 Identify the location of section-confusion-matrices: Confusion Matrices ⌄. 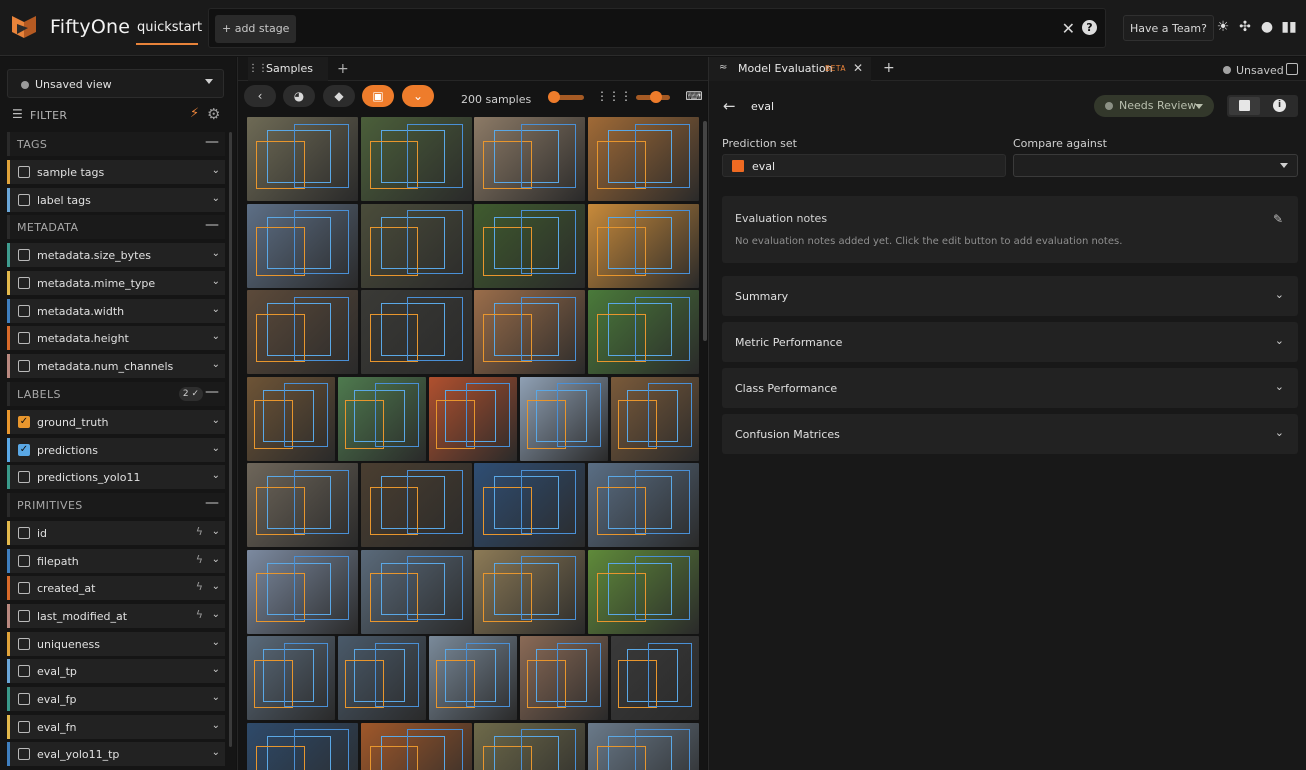
(1010, 434).